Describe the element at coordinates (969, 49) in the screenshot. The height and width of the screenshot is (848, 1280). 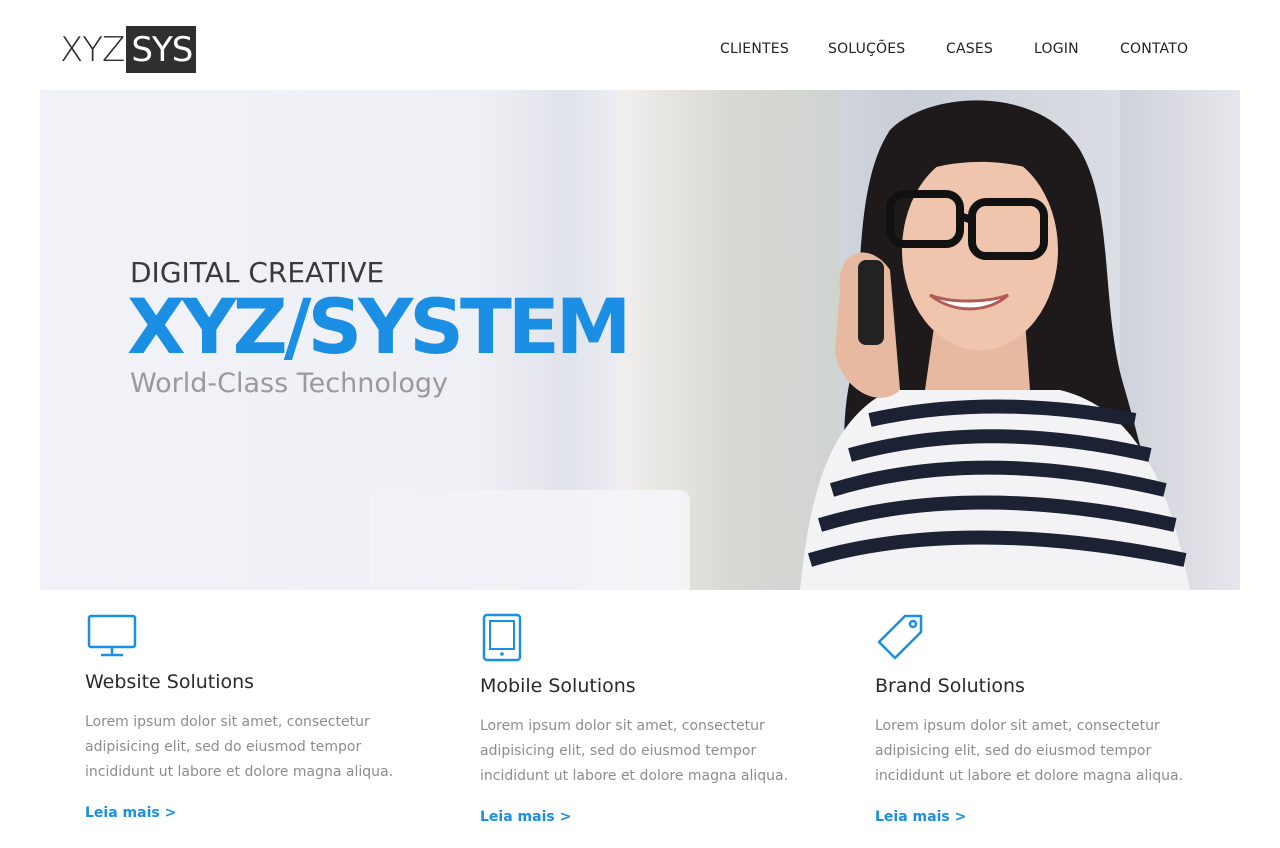
I see `nav-item-cases: CASES` at that location.